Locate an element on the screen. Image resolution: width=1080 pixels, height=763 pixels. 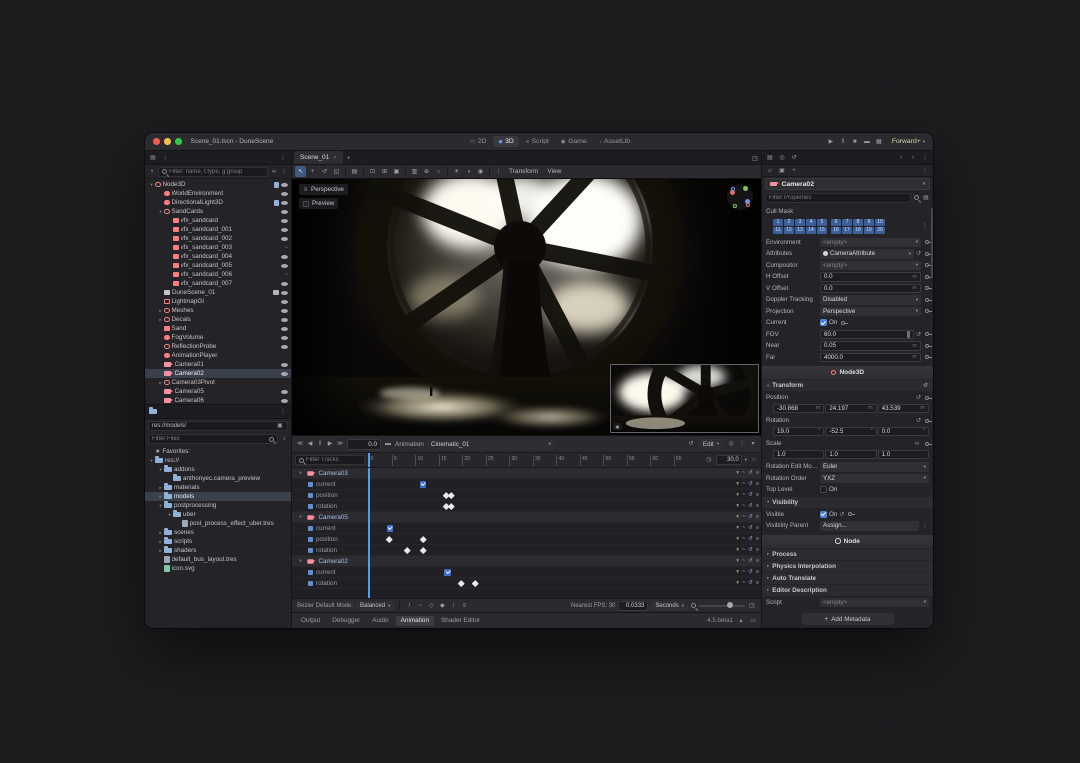
pause-icon: ‖ is located at coordinates (320, 444).